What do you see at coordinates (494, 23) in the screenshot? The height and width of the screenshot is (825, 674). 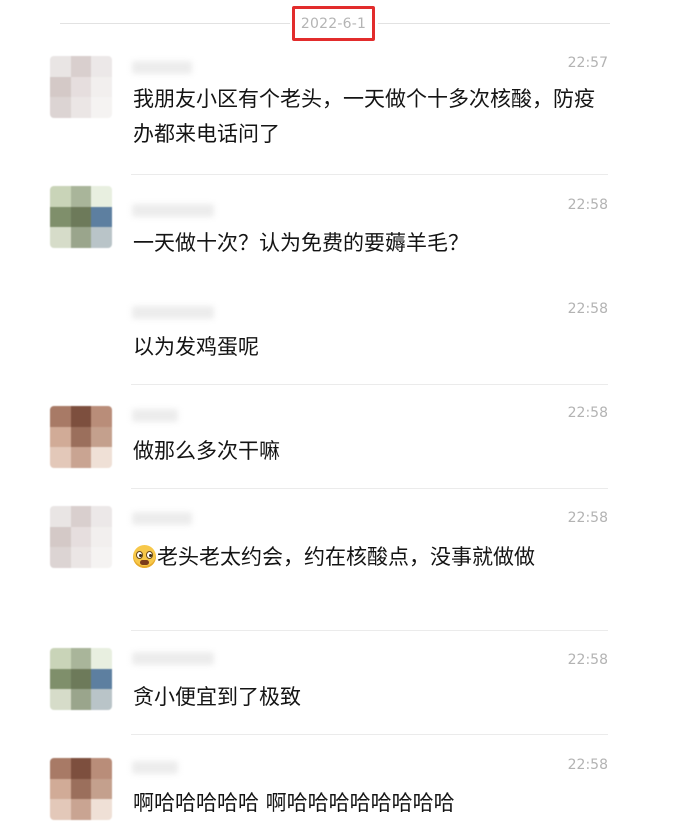 I see `divider-line-right` at bounding box center [494, 23].